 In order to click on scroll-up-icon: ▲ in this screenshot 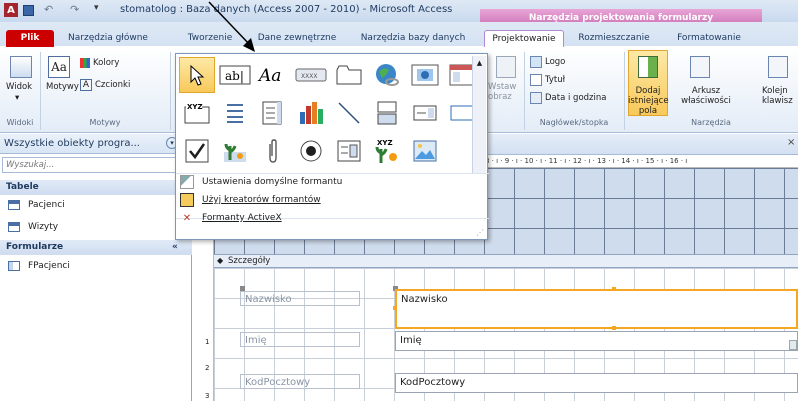, I will do `click(479, 63)`.